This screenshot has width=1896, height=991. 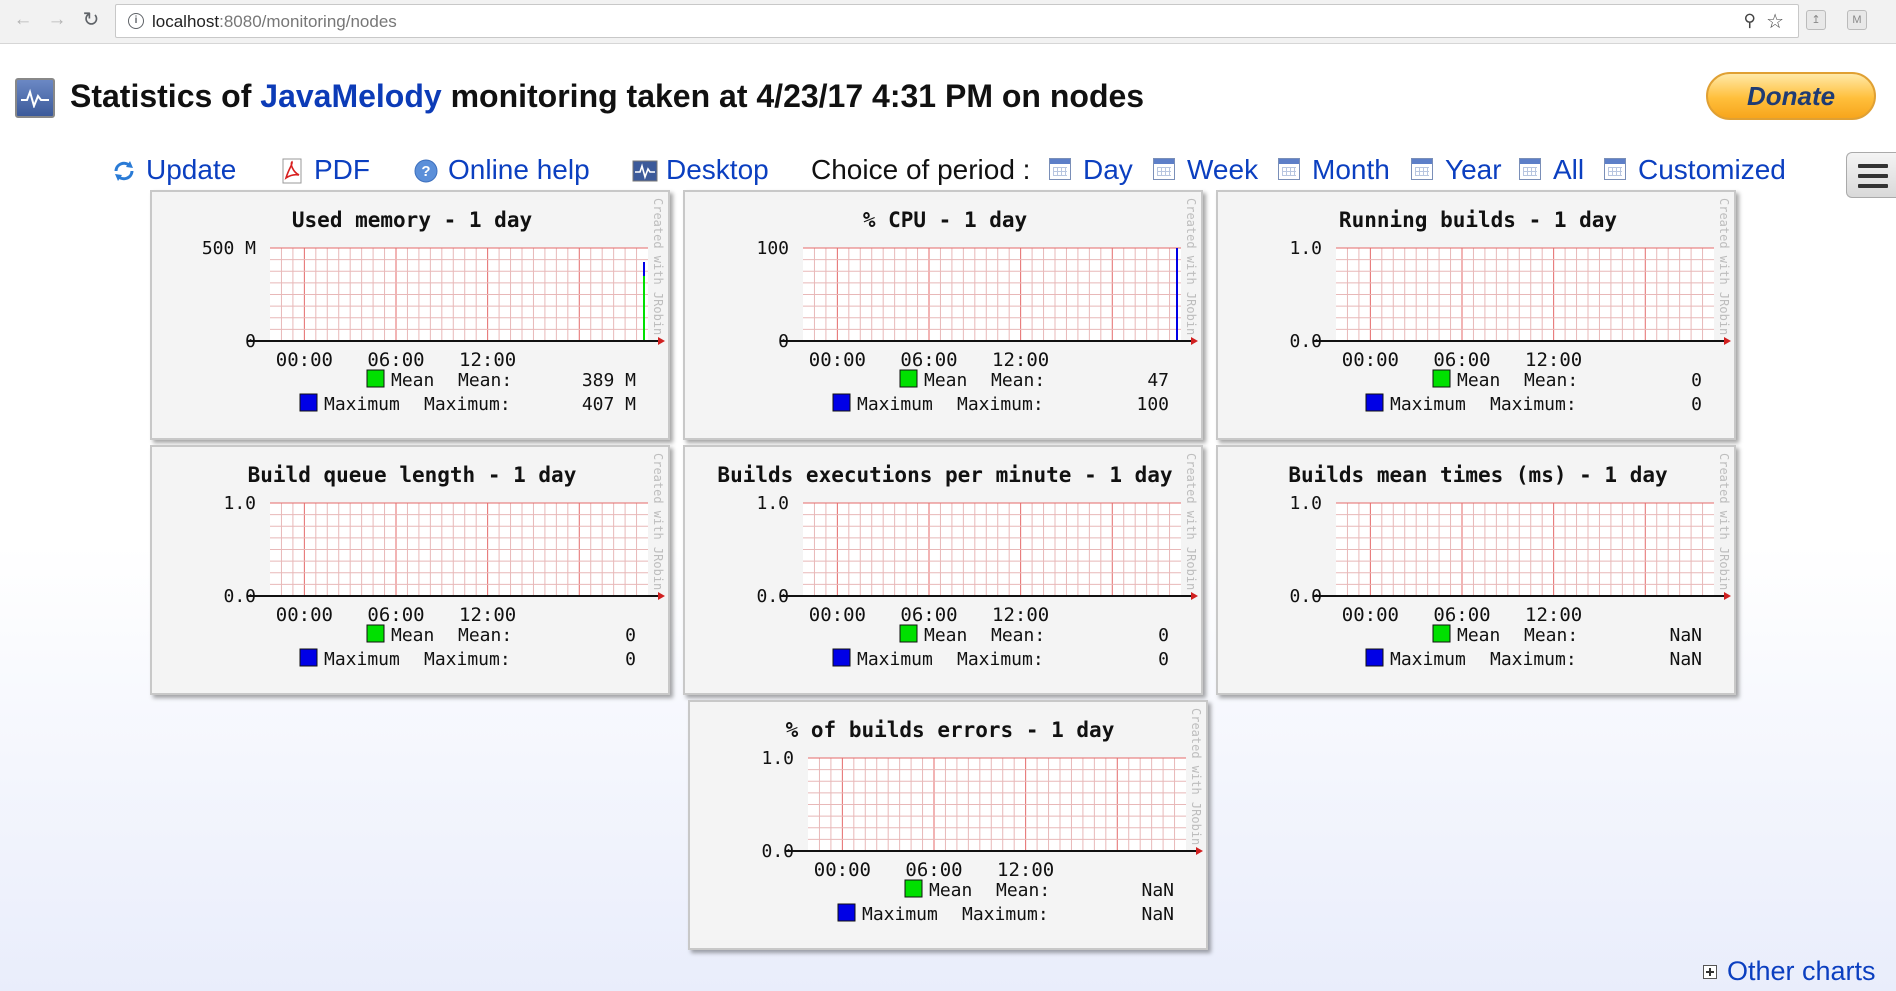 What do you see at coordinates (1158, 380) in the screenshot?
I see `legend-stat-value: 47` at bounding box center [1158, 380].